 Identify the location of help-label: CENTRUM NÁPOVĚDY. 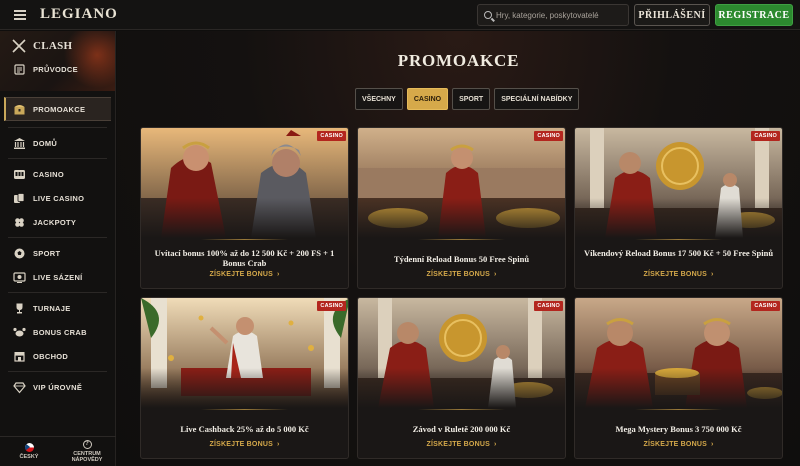
(87, 457).